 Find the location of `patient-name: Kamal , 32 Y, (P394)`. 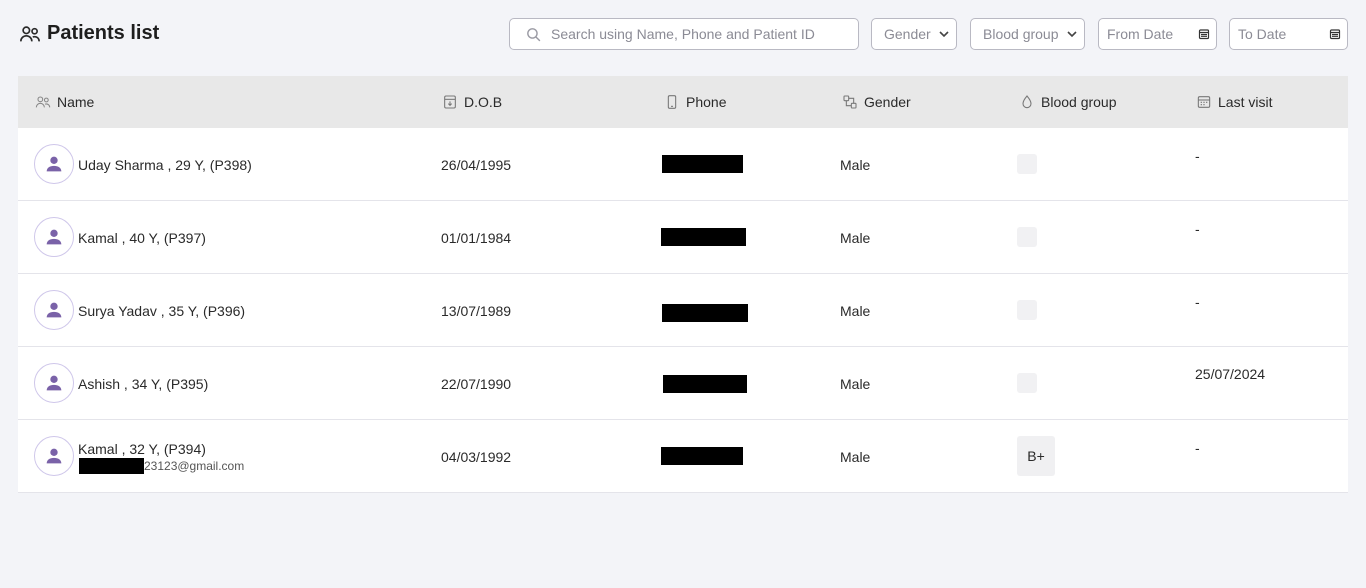

patient-name: Kamal , 32 Y, (P394) is located at coordinates (142, 449).